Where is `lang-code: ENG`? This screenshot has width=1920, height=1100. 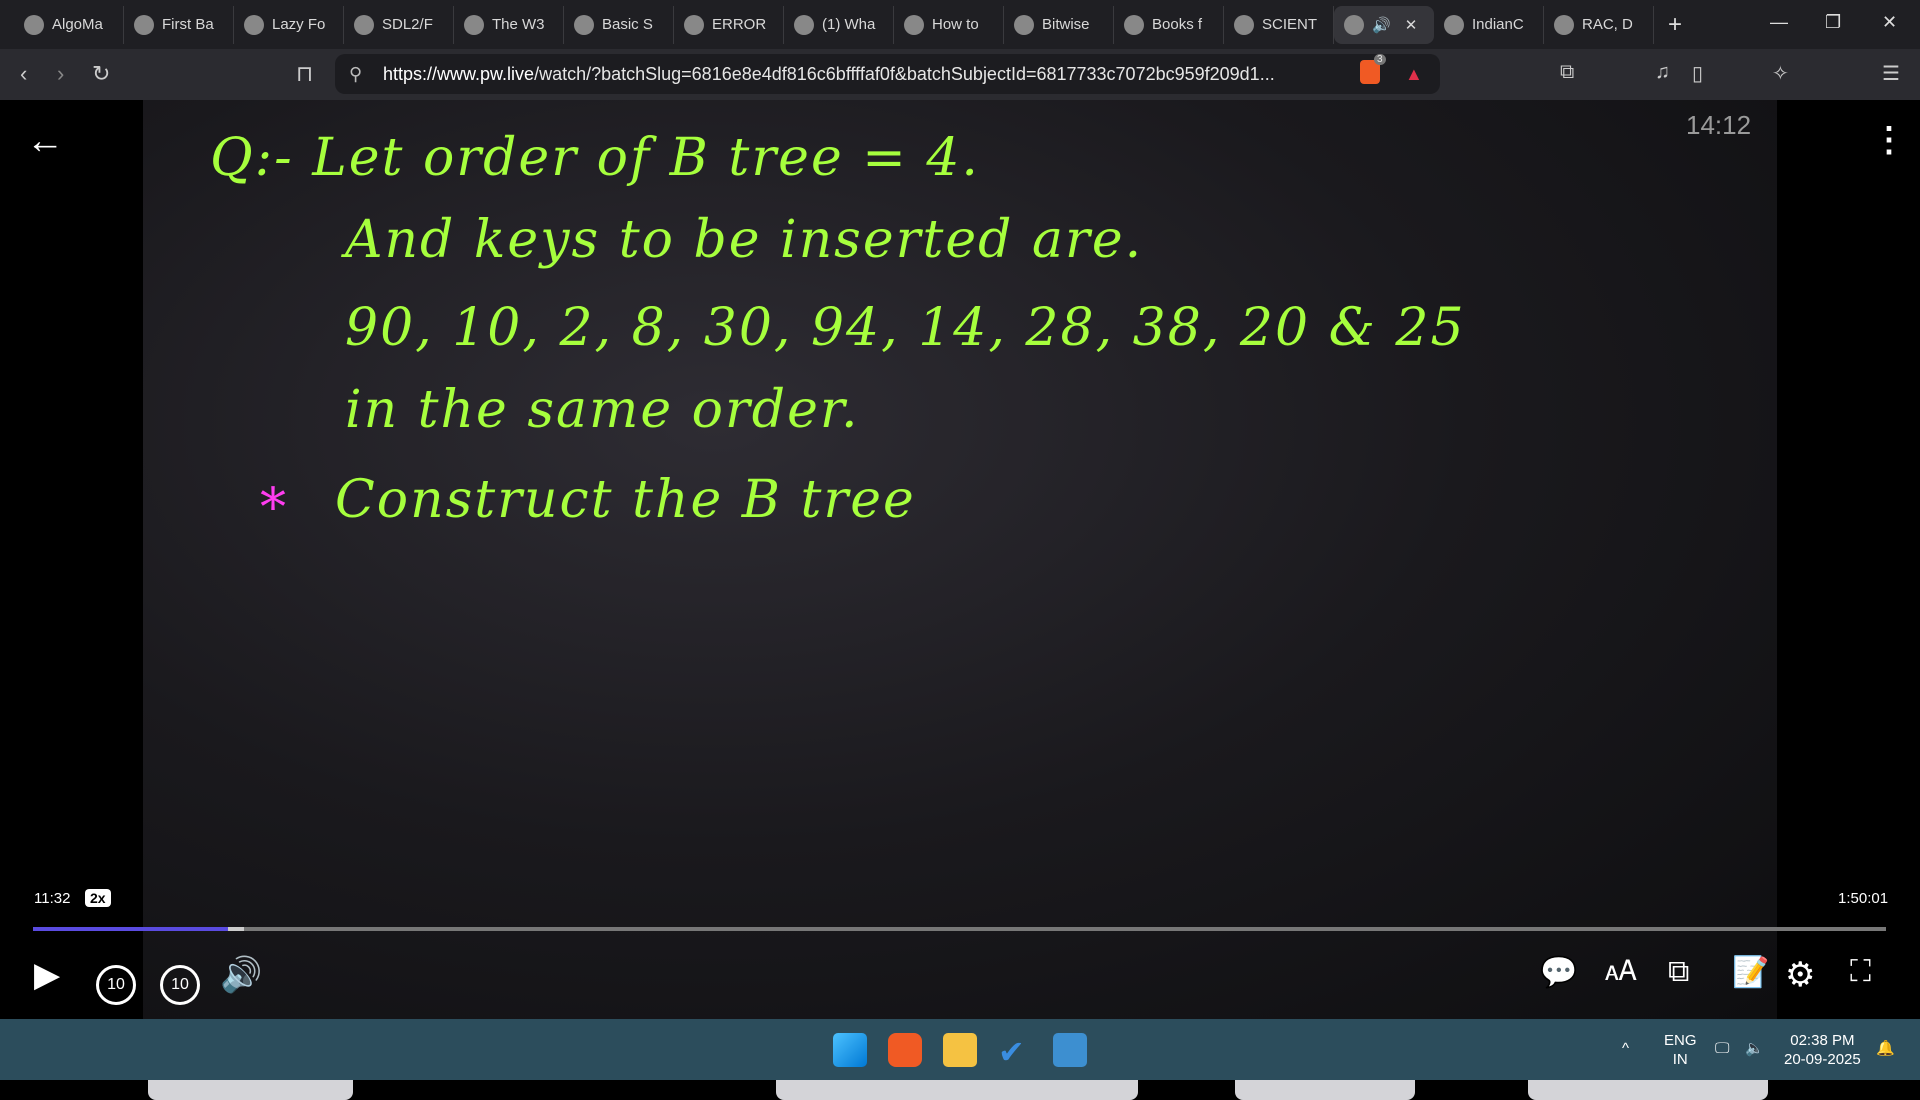
lang-code: ENG is located at coordinates (1680, 1040).